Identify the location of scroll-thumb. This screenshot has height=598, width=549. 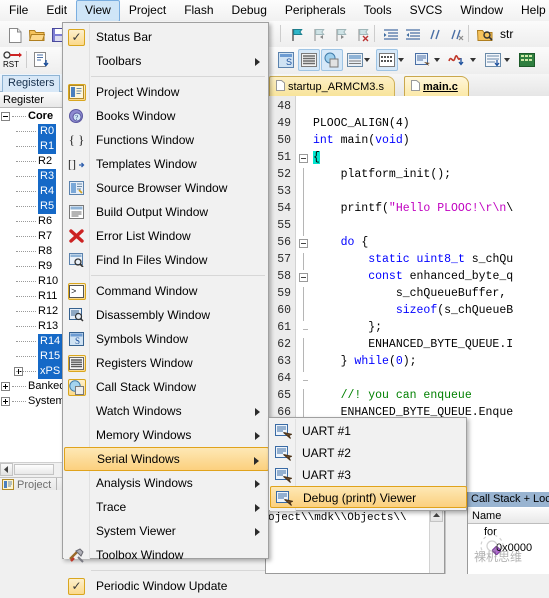
(34, 469).